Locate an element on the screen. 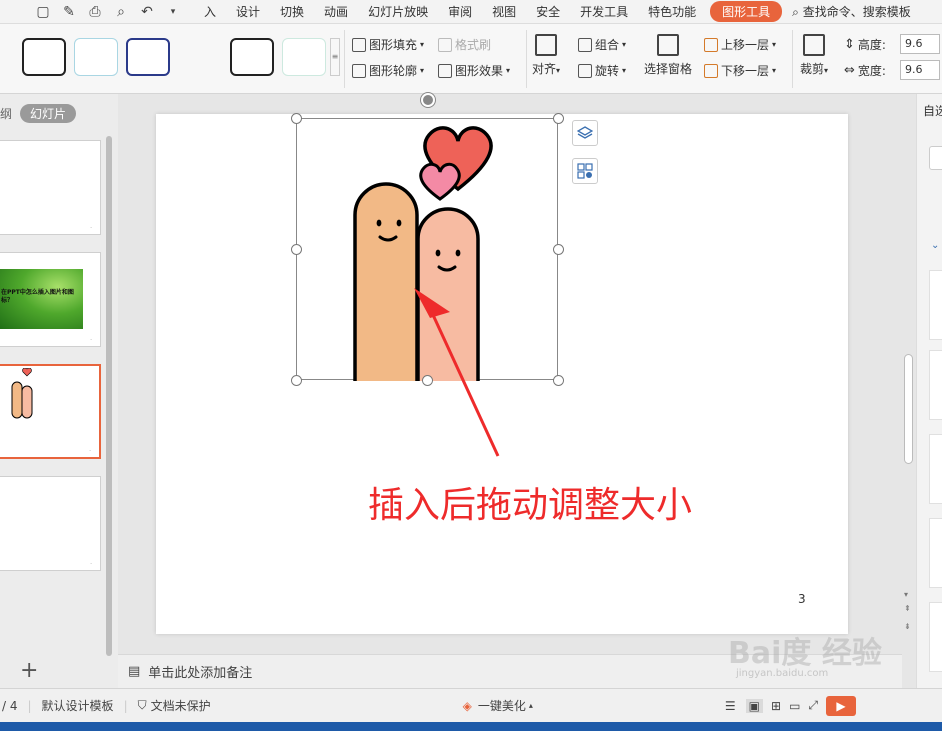 This screenshot has width=942, height=731. tab-special: 特色功能 is located at coordinates (672, 11).